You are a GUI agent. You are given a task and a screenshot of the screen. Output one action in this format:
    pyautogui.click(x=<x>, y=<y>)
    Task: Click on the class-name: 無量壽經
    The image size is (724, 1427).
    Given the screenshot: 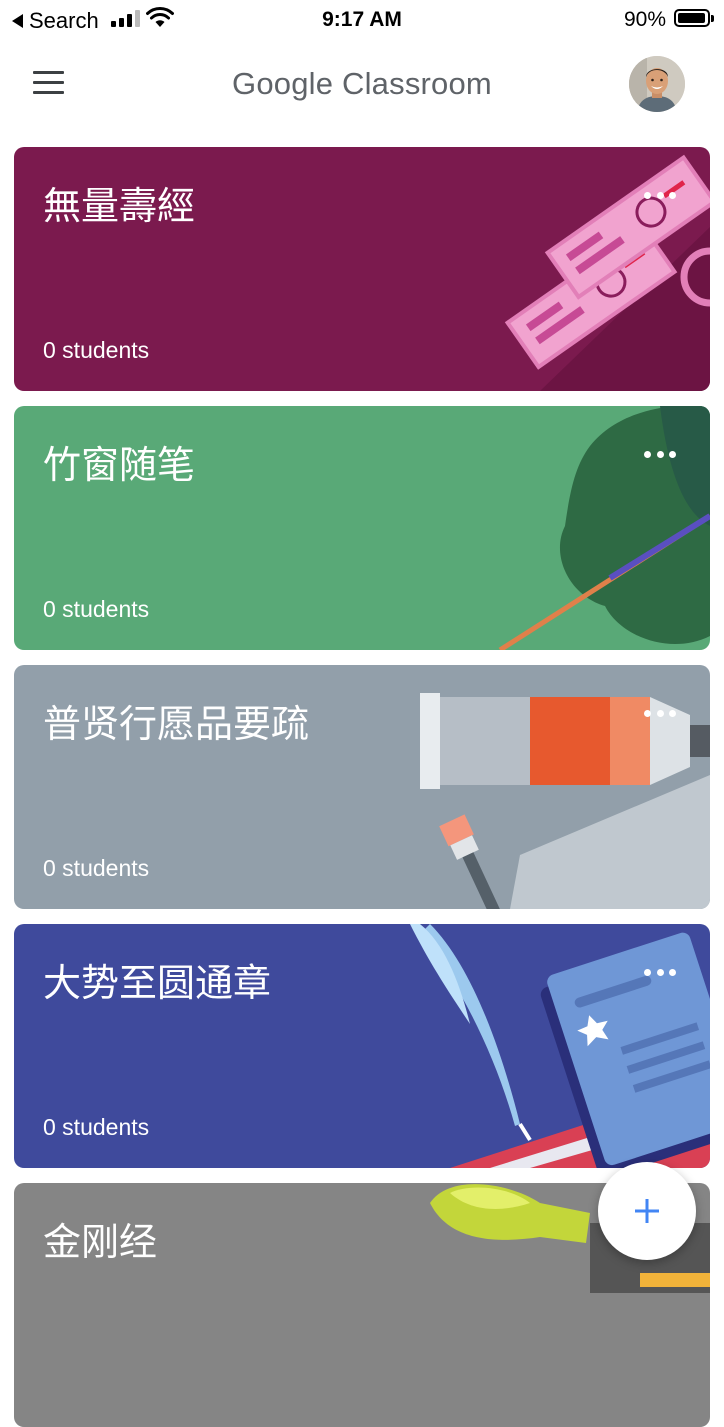 What is the action you would take?
    pyautogui.click(x=119, y=206)
    